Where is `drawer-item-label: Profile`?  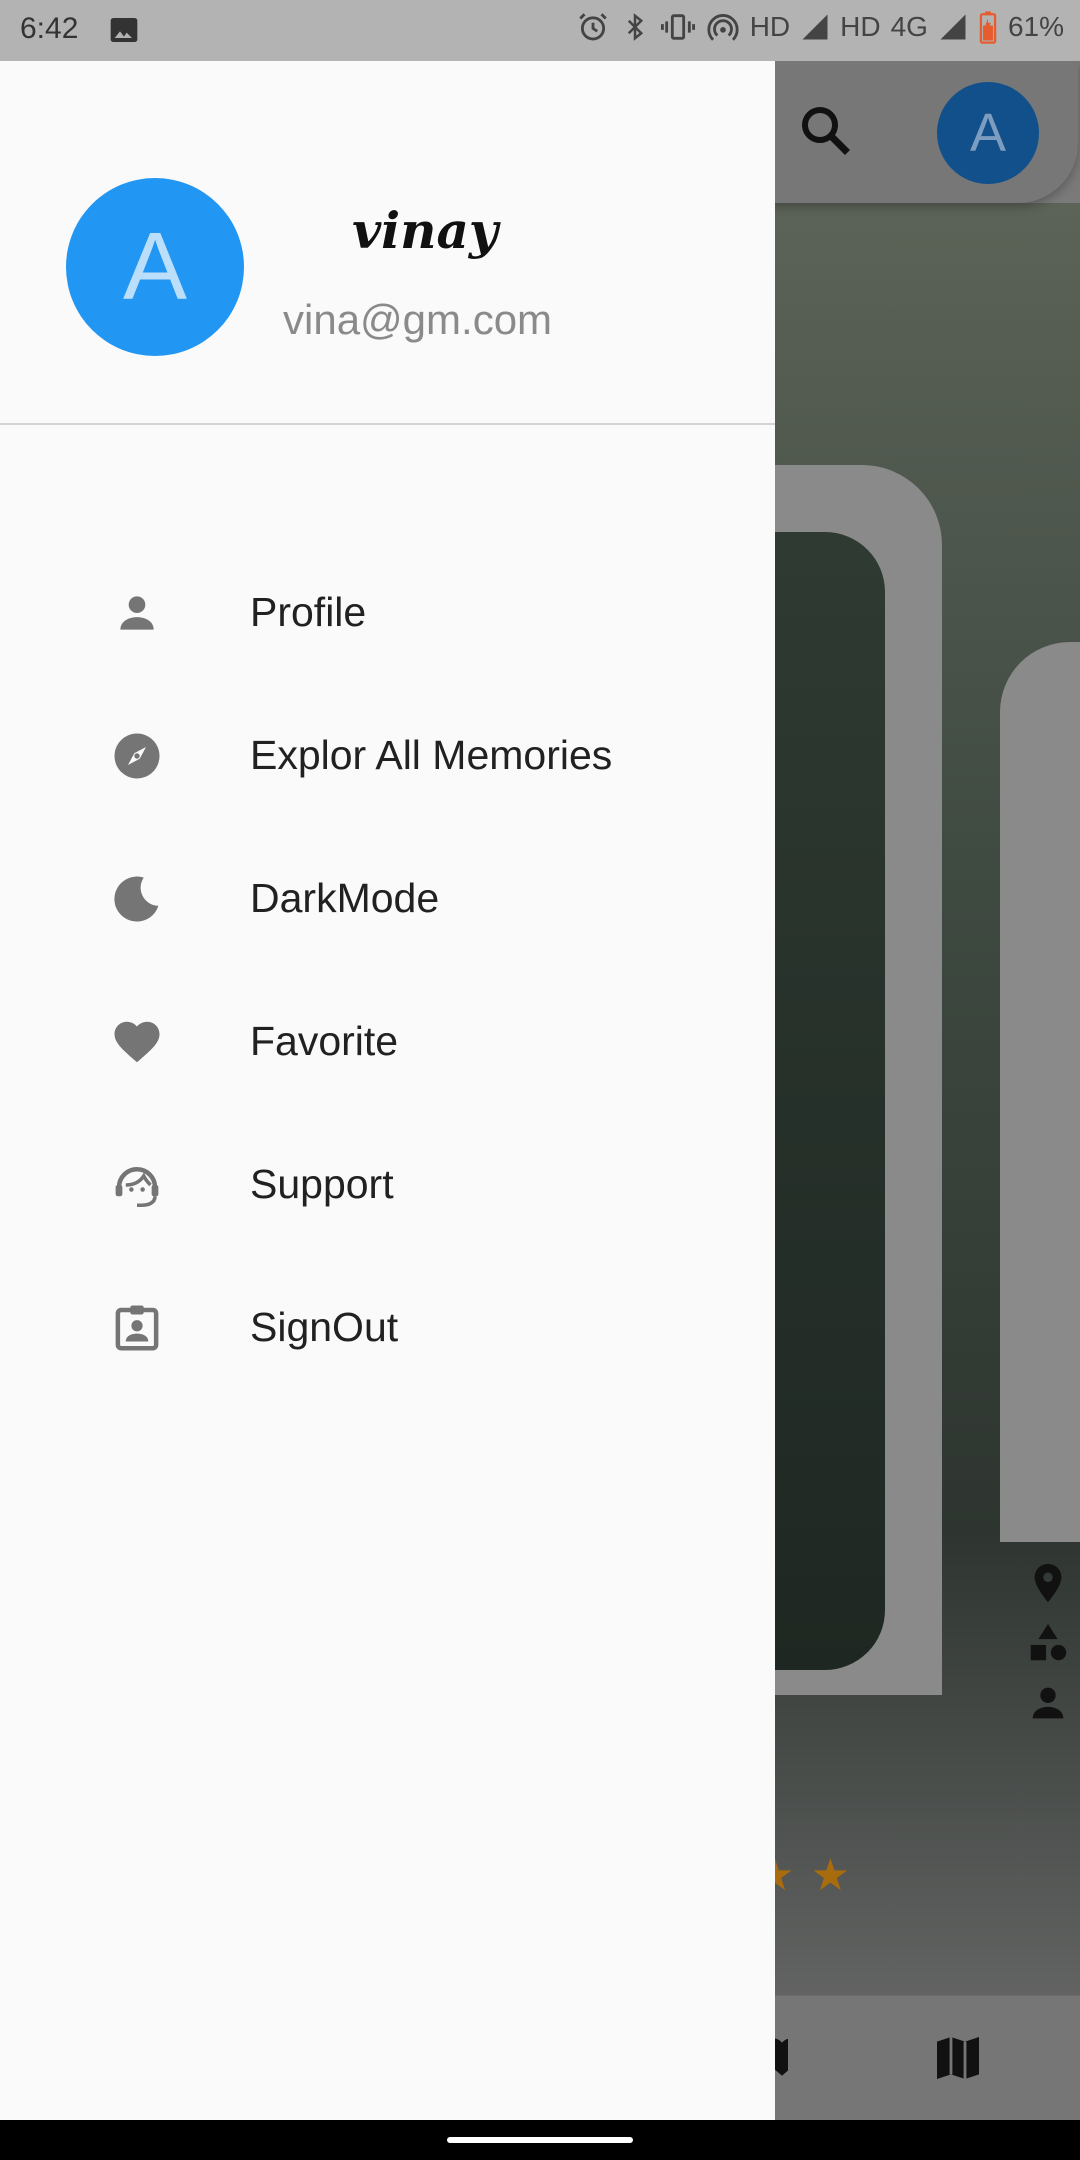
drawer-item-label: Profile is located at coordinates (308, 612).